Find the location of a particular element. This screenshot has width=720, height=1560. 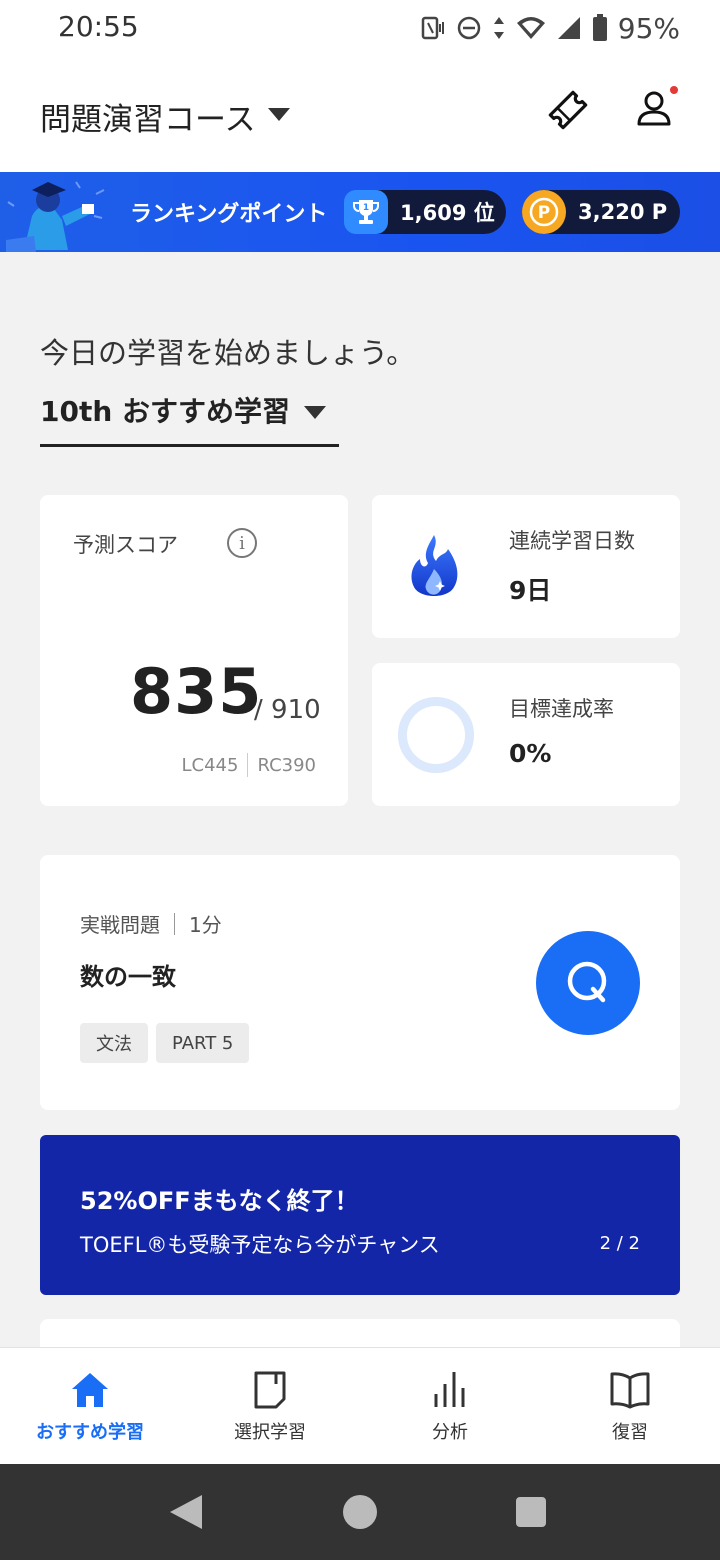

practice-card: 実戦問題 1分 数の一致 文法 PART 5 is located at coordinates (360, 982).